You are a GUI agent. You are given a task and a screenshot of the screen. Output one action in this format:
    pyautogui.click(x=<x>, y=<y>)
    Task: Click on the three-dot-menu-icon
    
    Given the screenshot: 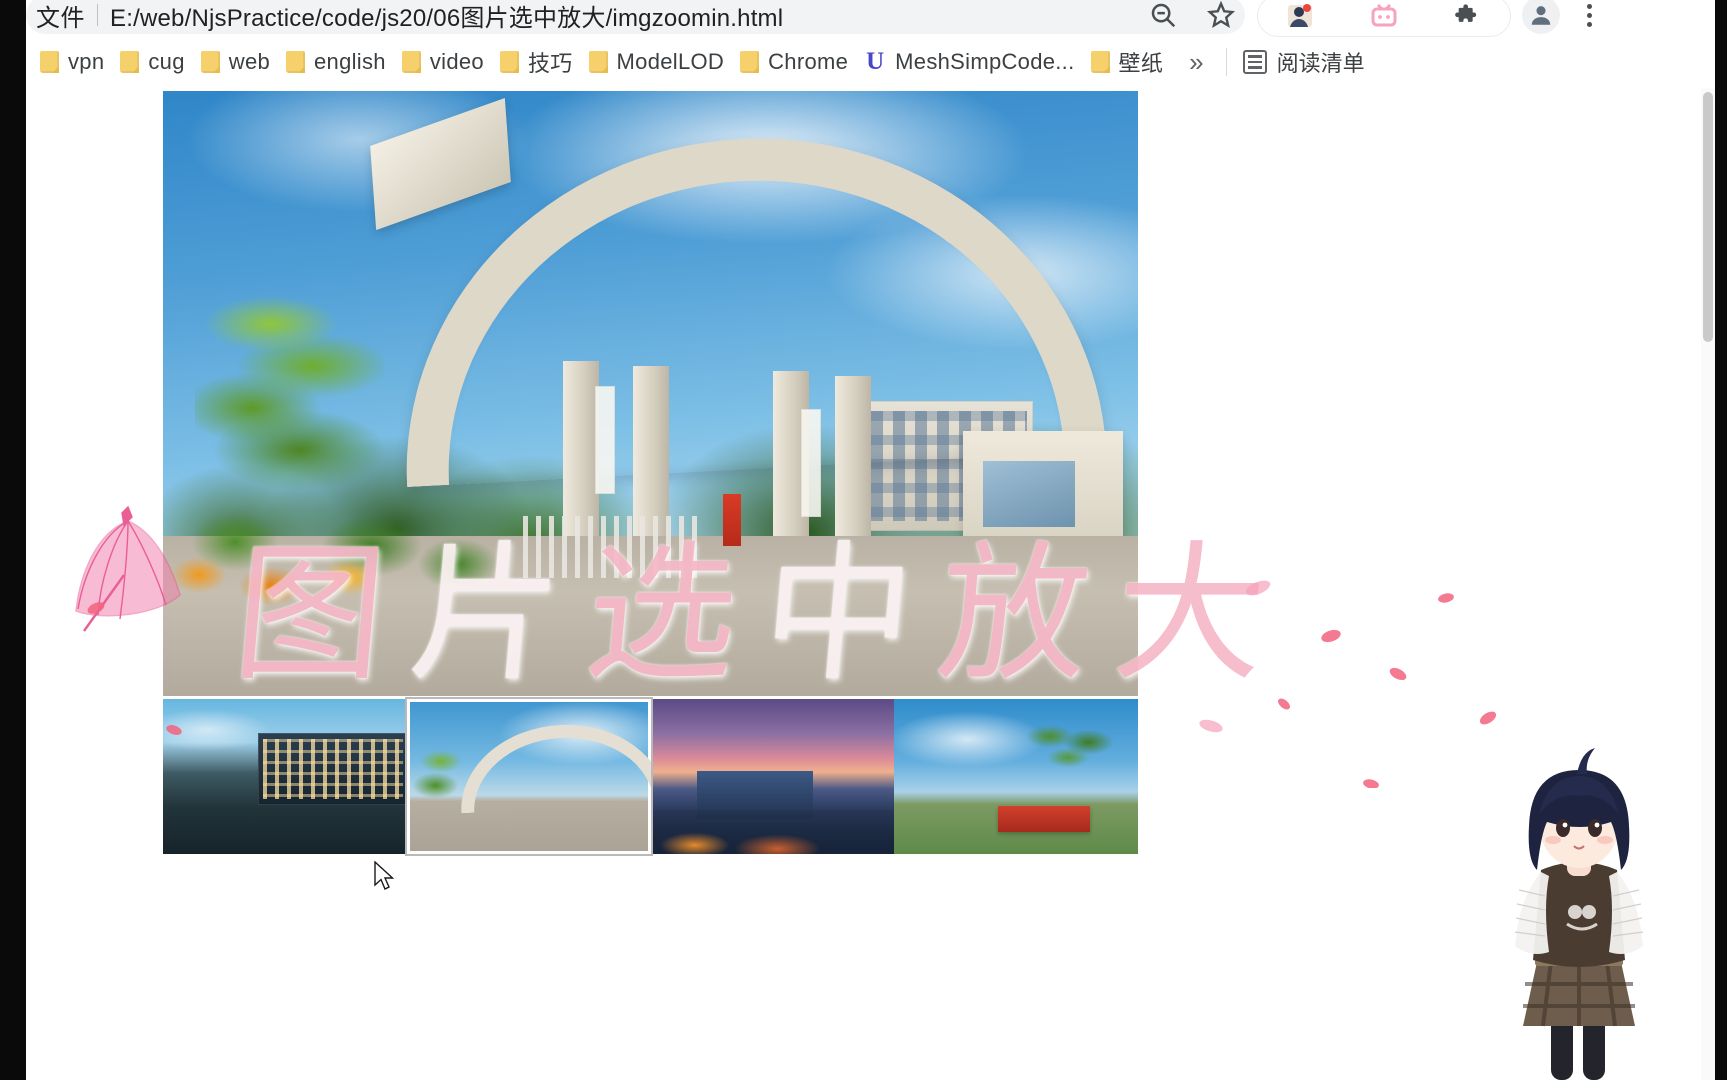 What is the action you would take?
    pyautogui.click(x=1589, y=16)
    